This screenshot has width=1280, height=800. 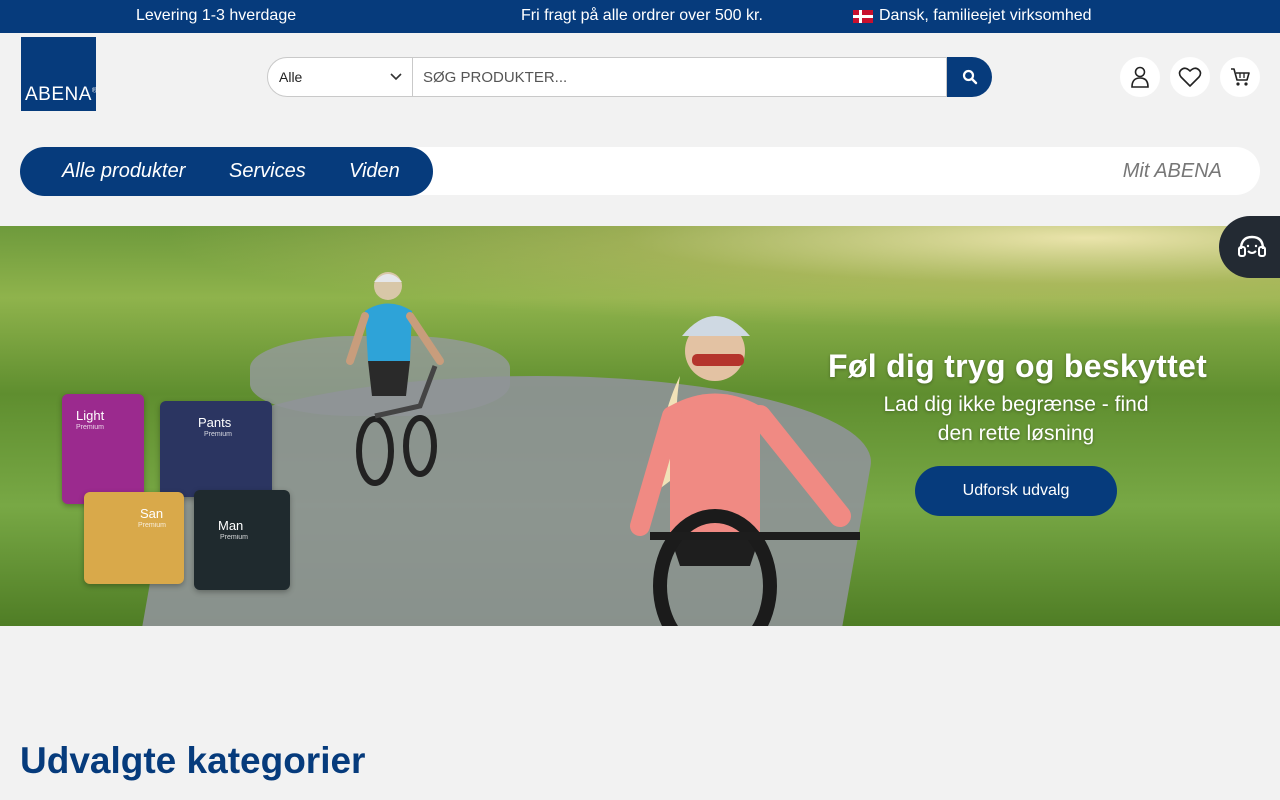 What do you see at coordinates (216, 15) in the screenshot?
I see `delivery-info: Levering 1-3 hverdage` at bounding box center [216, 15].